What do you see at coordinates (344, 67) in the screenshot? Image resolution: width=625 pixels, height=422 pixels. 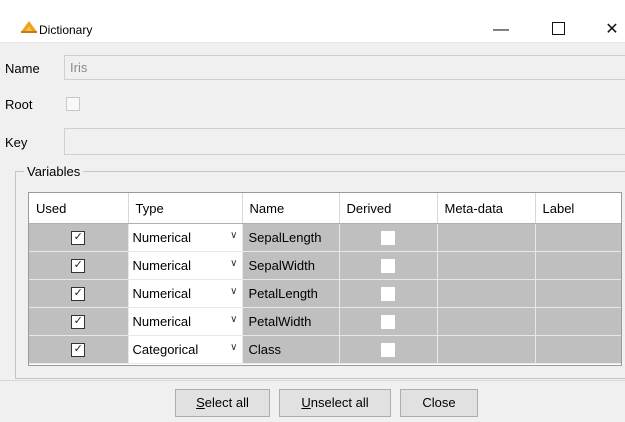 I see `name-field: Iris` at bounding box center [344, 67].